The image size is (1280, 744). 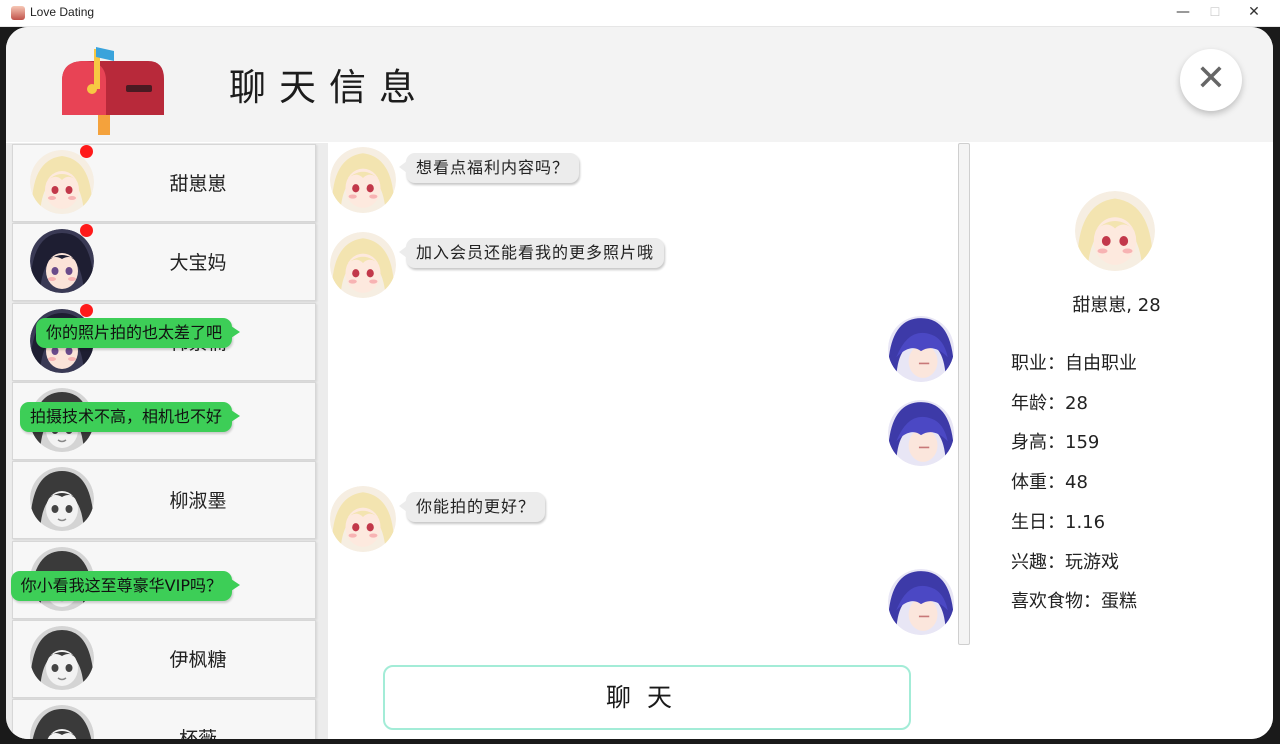 What do you see at coordinates (964, 394) in the screenshot?
I see `chat-scrollbar` at bounding box center [964, 394].